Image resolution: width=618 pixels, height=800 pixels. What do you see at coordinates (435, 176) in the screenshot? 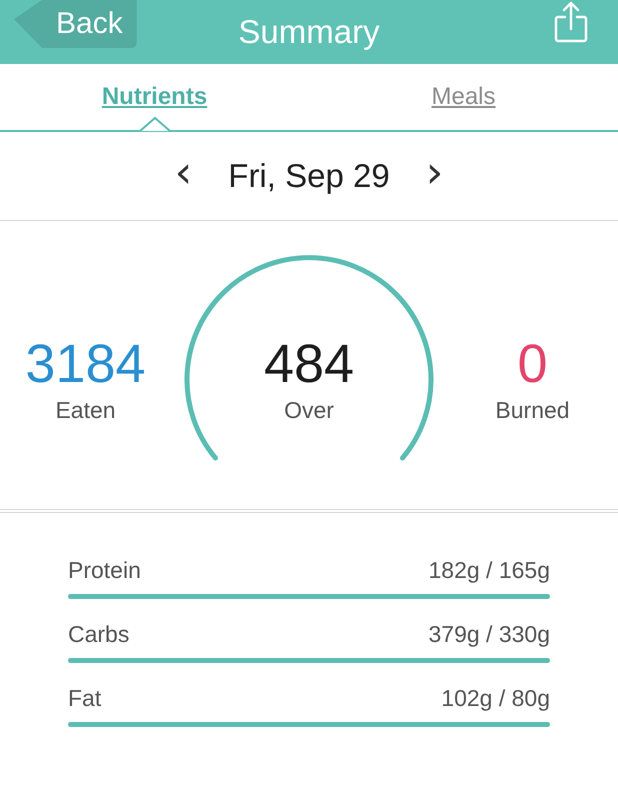
I see `next-day-button: ›` at bounding box center [435, 176].